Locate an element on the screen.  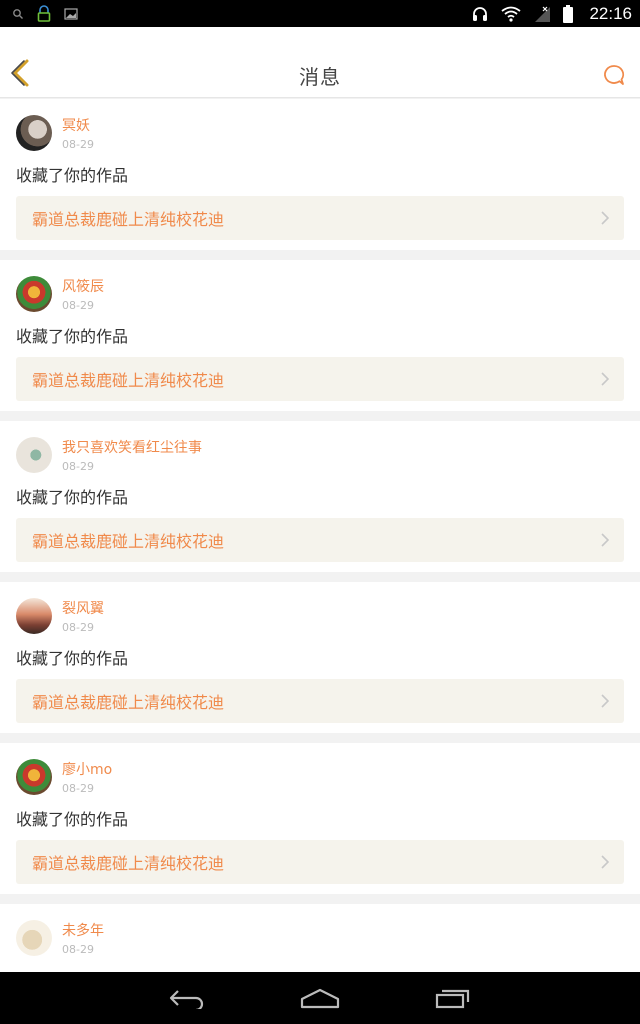
status-bar-left is located at coordinates (45, 13).